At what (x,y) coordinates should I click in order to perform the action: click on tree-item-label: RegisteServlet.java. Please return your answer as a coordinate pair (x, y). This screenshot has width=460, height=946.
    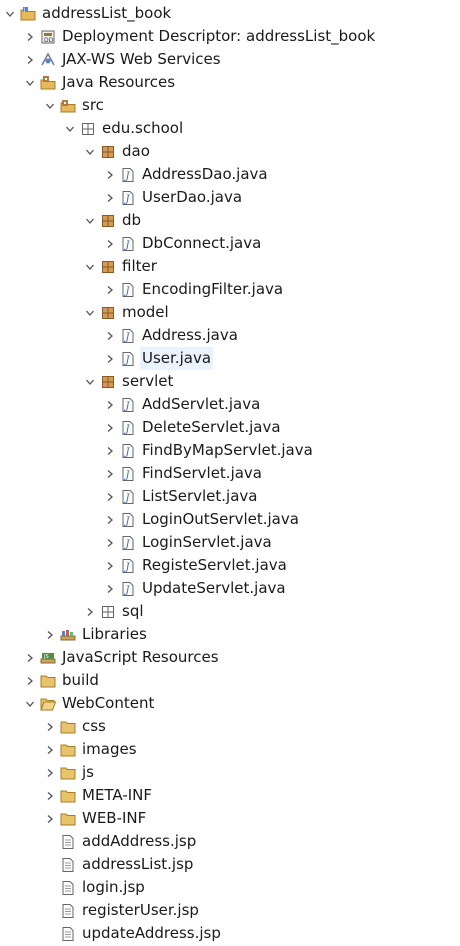
    Looking at the image, I should click on (214, 565).